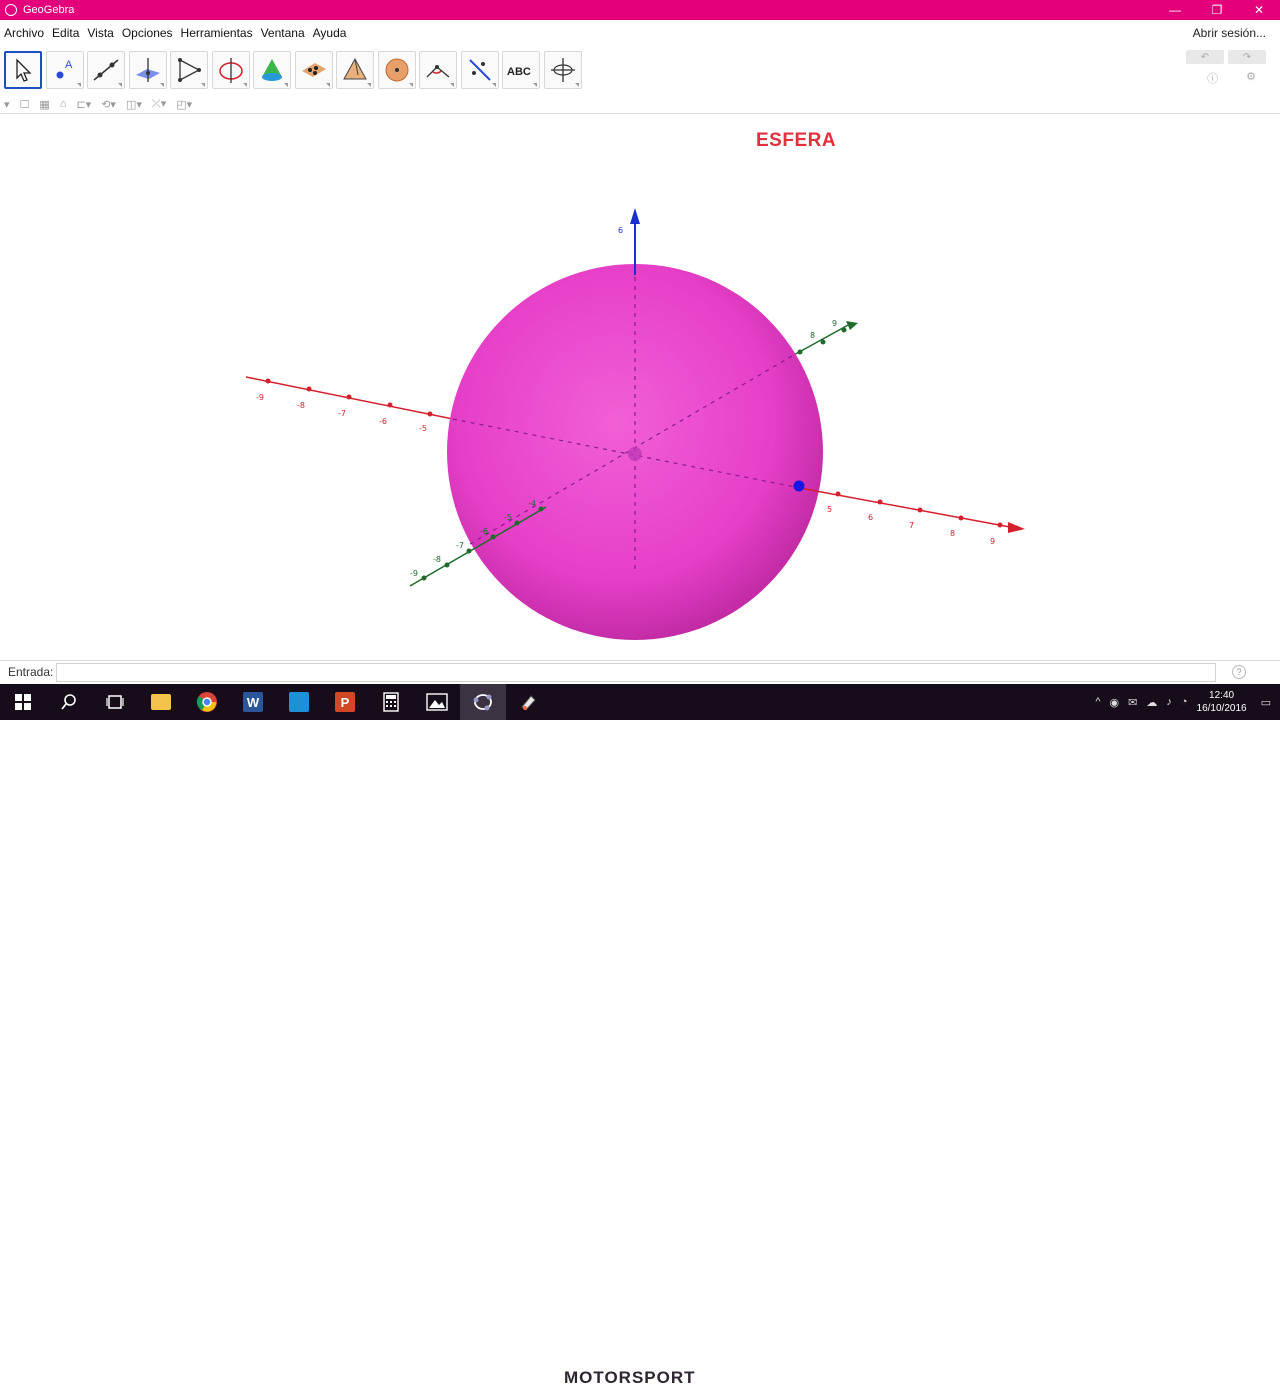  What do you see at coordinates (1169, 702) in the screenshot?
I see `volume-icon: ♪` at bounding box center [1169, 702].